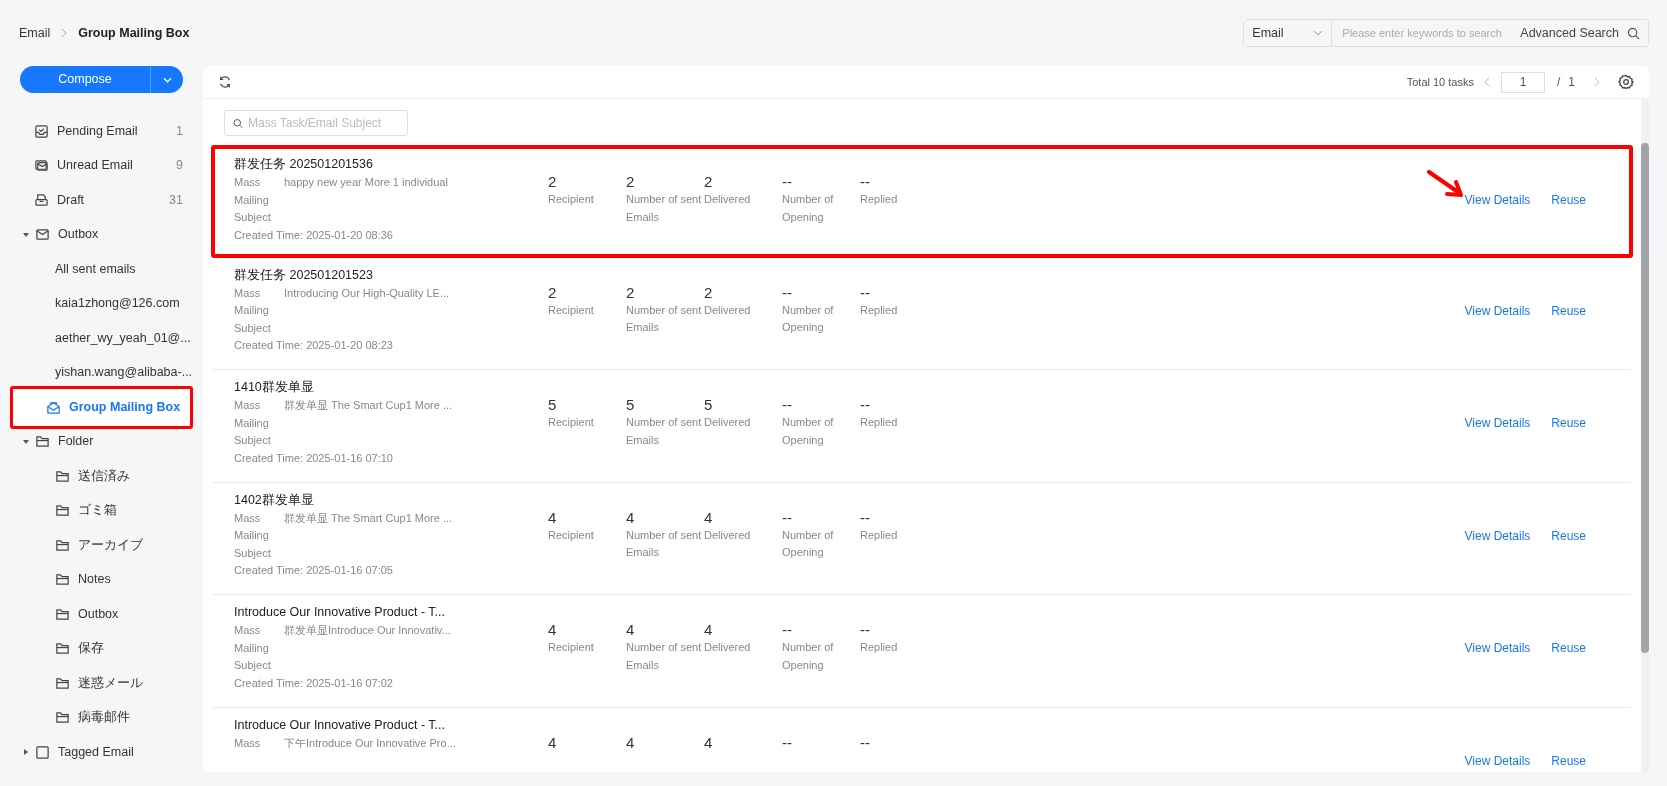 The width and height of the screenshot is (1667, 786). Describe the element at coordinates (101, 752) in the screenshot. I see `sidebar-item: Tagged Email` at that location.